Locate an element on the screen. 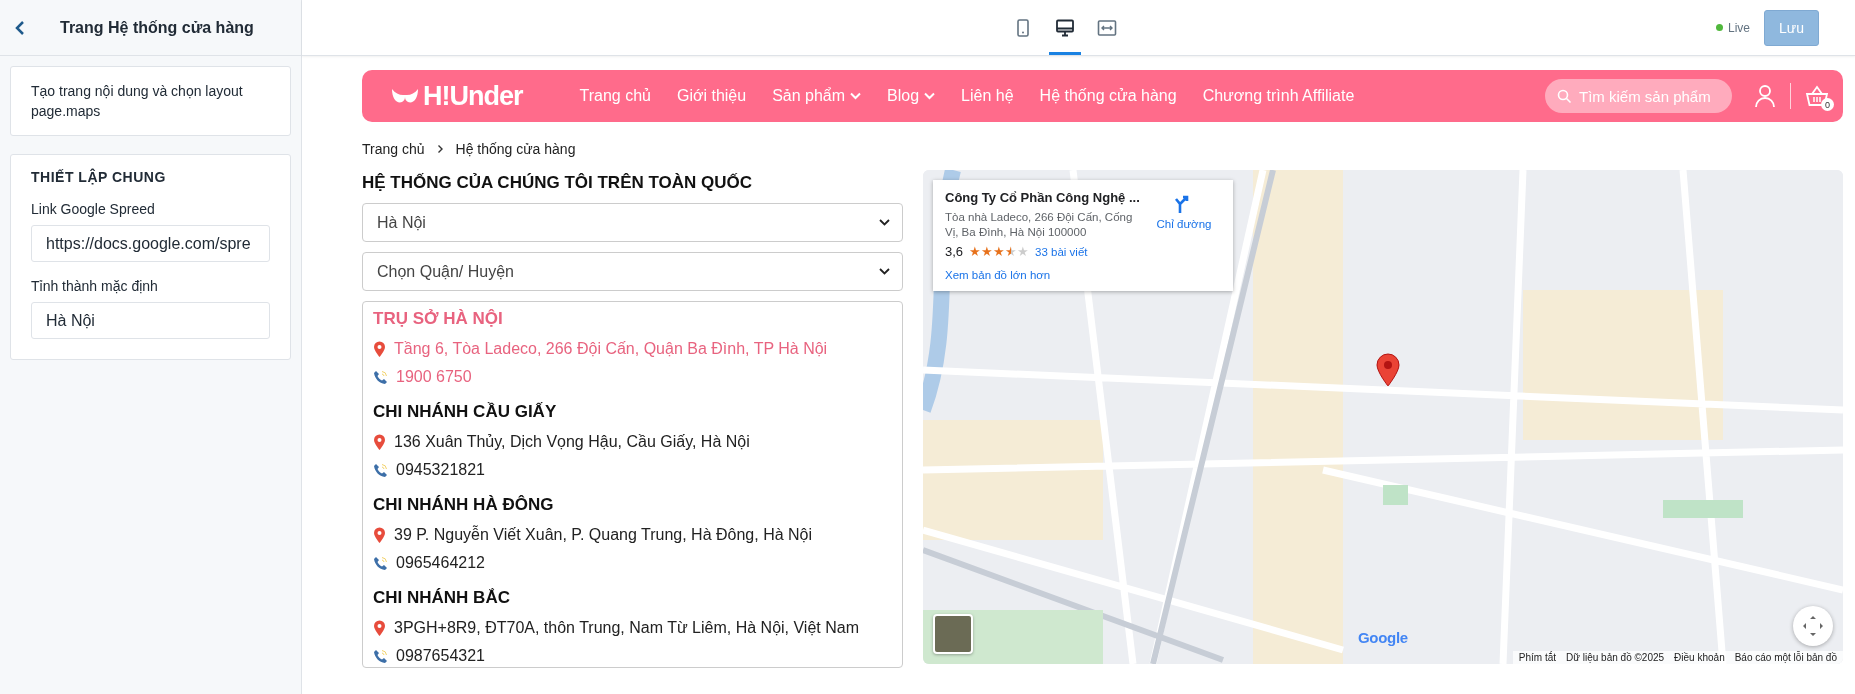 The image size is (1855, 694). full-width-view-icon is located at coordinates (1107, 27).